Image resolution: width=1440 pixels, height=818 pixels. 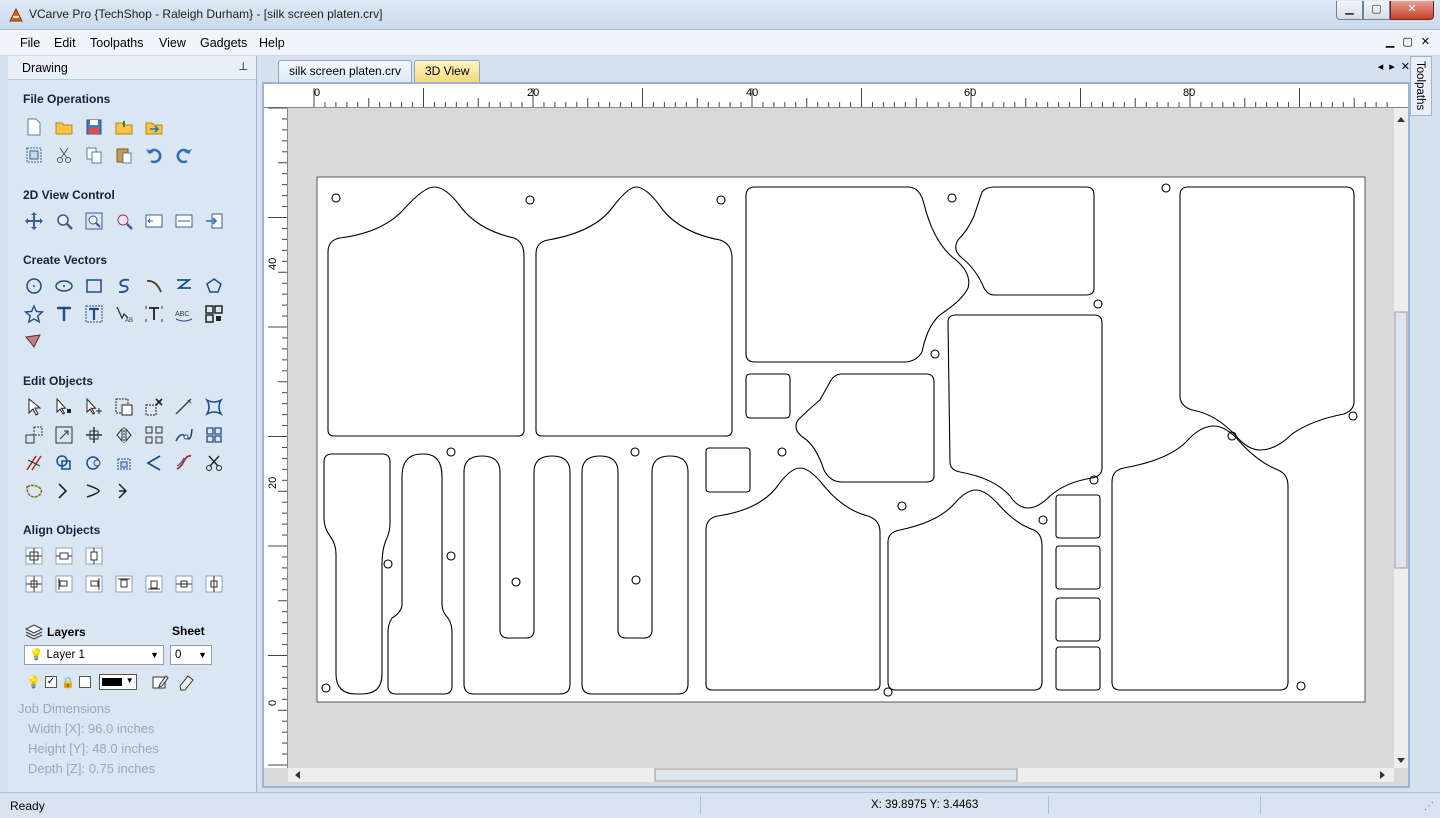 What do you see at coordinates (94, 655) in the screenshot?
I see `layer-dropdown: 💡 Layer 1 ▼` at bounding box center [94, 655].